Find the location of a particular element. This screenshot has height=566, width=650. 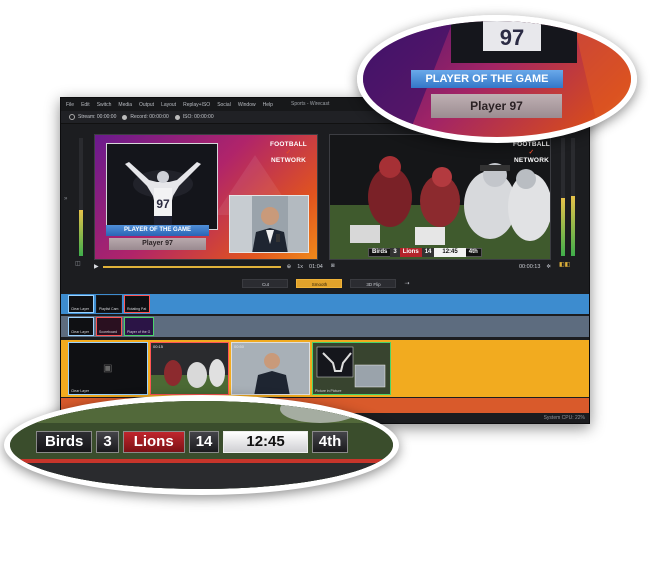

callout-away-team: Lions is located at coordinates (153, 442).